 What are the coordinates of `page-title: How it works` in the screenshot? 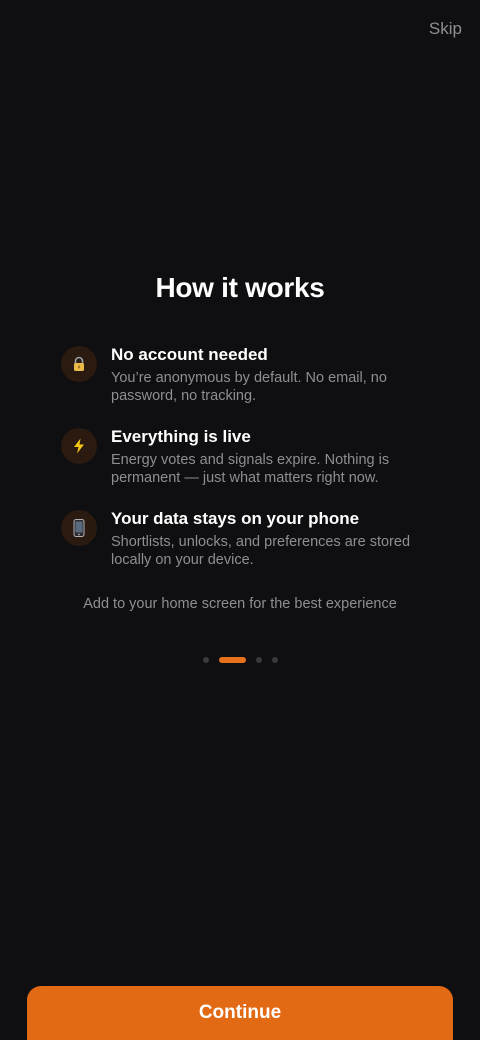 It's located at (240, 287).